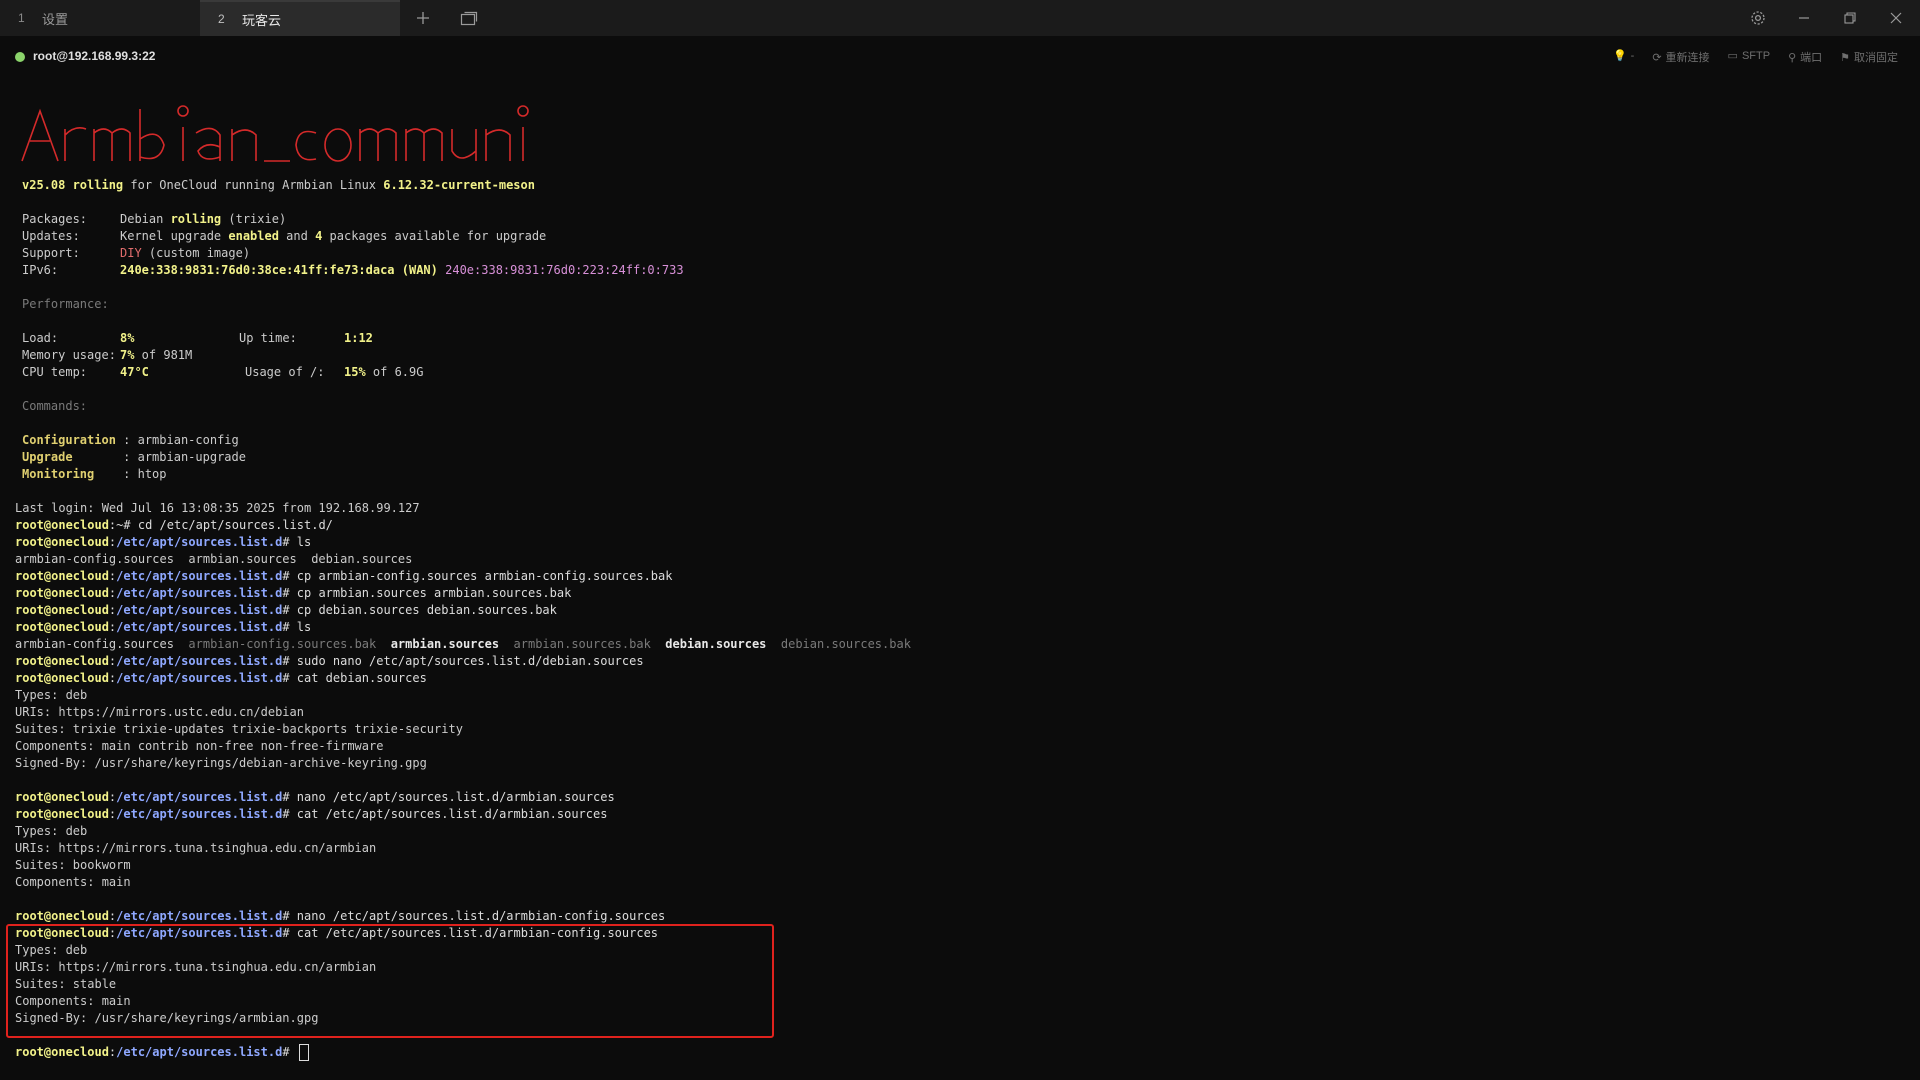  I want to click on file-name: armbian.sources.bak, so click(582, 644).